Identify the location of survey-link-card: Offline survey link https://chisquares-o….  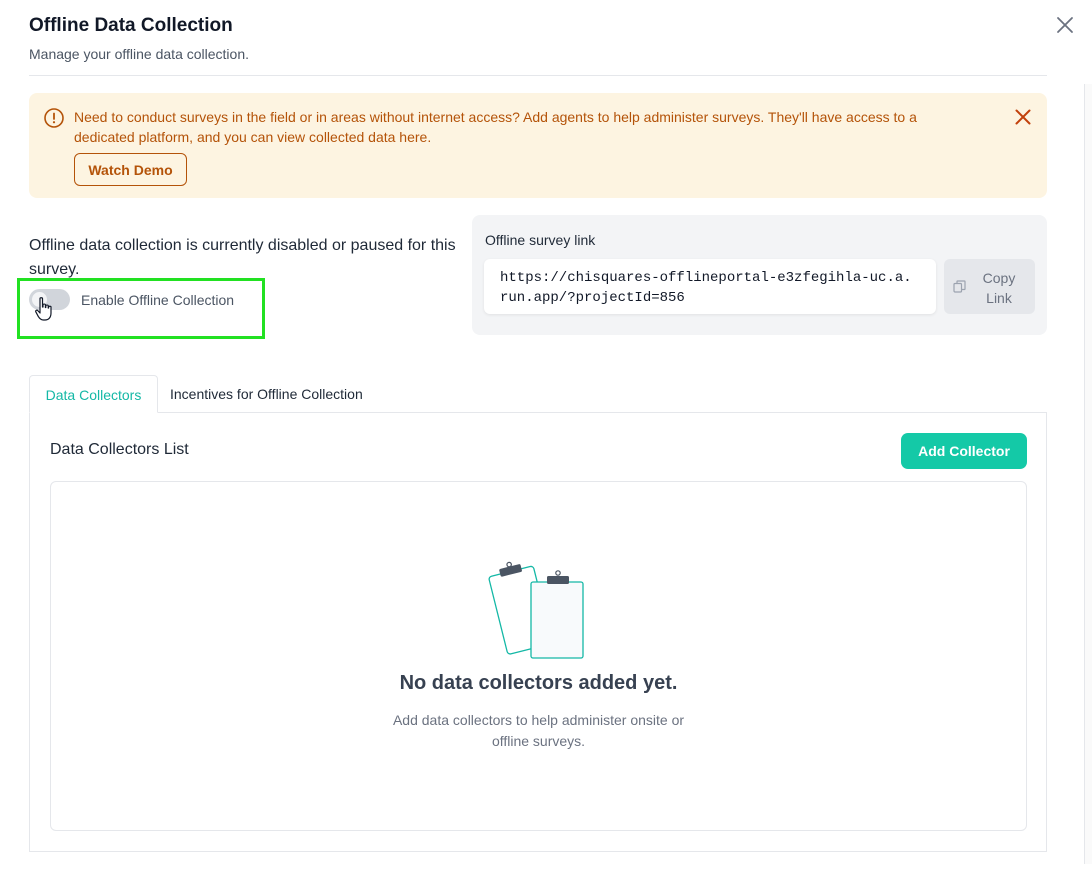
(759, 275).